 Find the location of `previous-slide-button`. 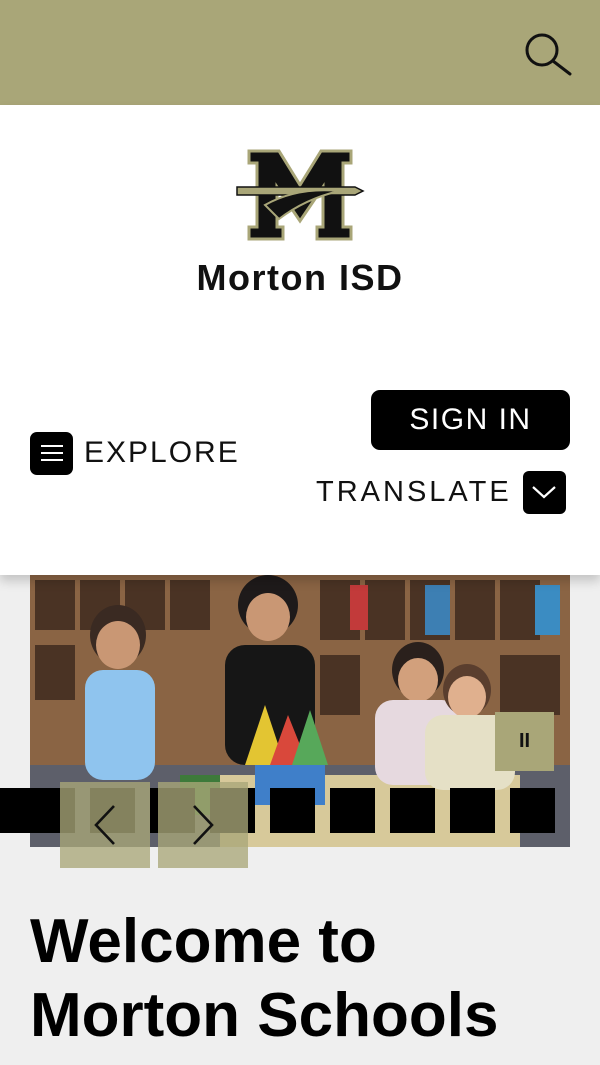

previous-slide-button is located at coordinates (105, 825).